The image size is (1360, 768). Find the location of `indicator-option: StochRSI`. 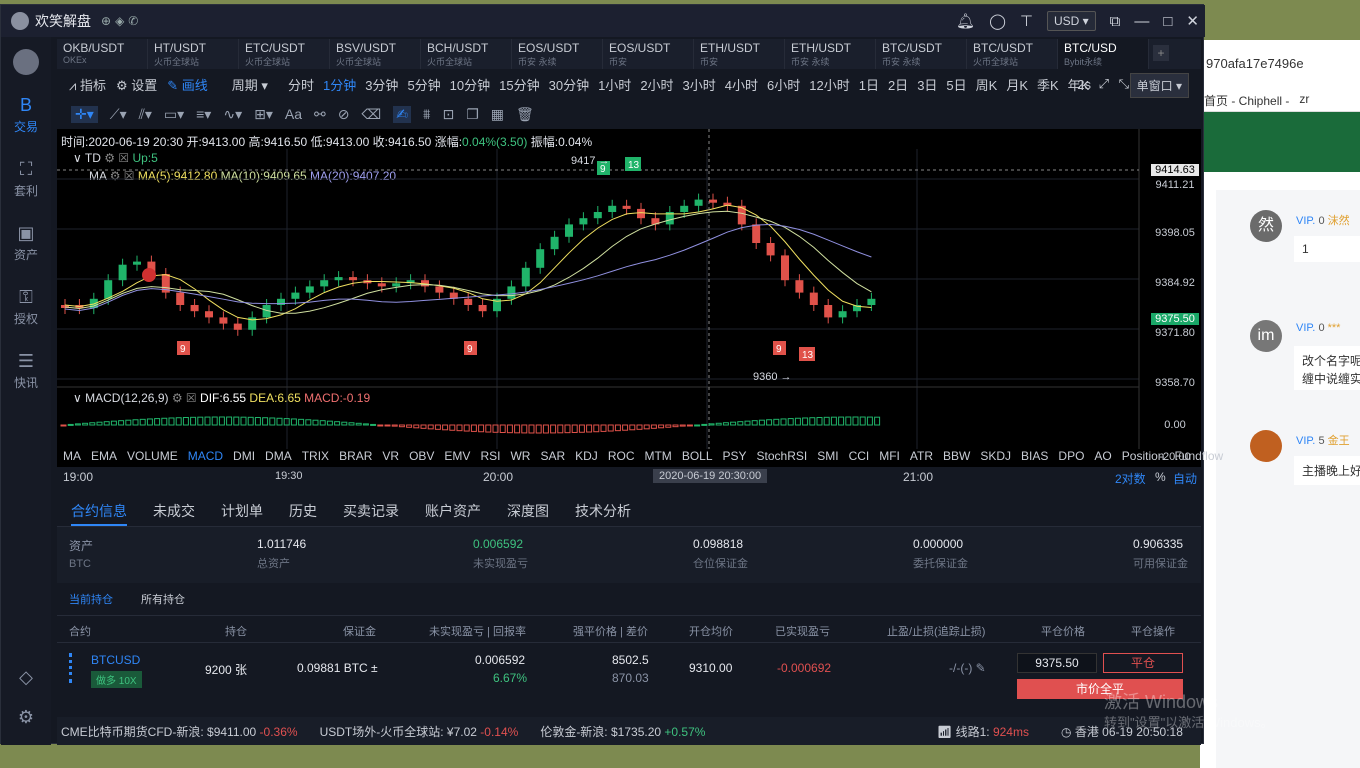

indicator-option: StochRSI is located at coordinates (782, 456).